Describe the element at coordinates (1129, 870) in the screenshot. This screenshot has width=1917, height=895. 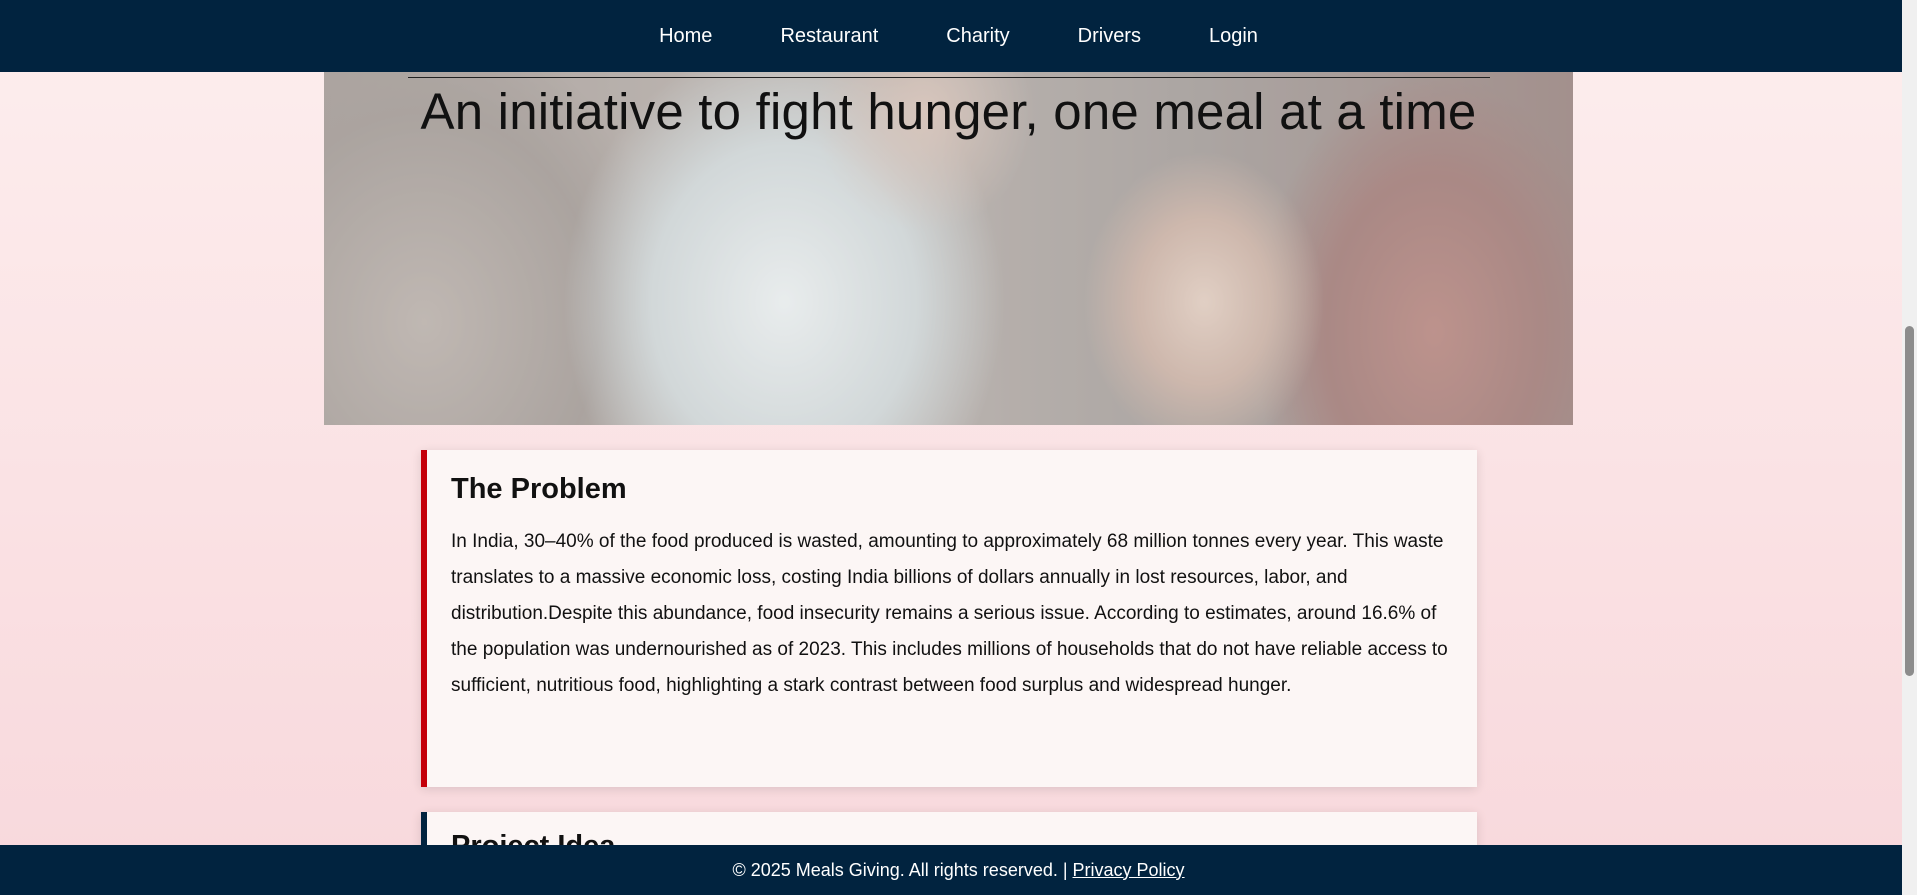
I see `privacy-policy-link: Privacy Policy` at that location.